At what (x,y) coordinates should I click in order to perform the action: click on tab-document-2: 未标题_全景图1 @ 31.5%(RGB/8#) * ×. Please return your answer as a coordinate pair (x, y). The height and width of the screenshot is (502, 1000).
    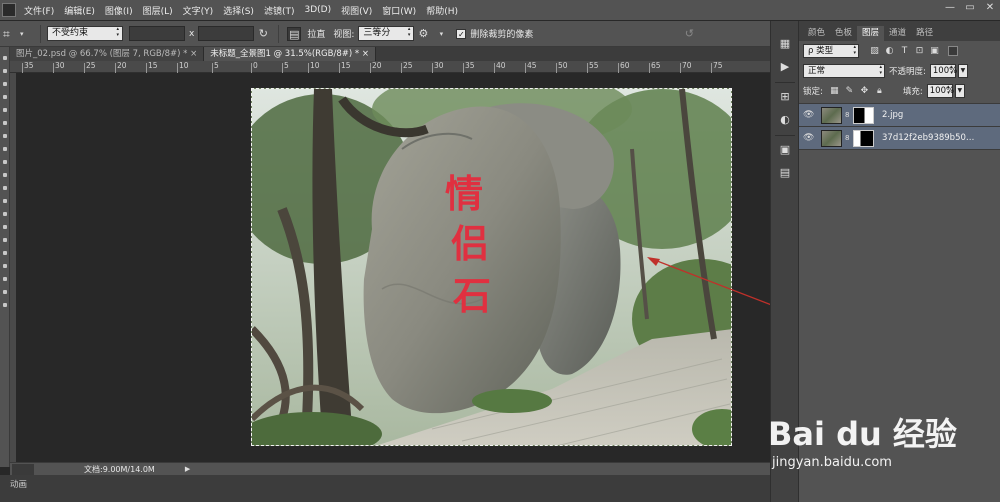
    Looking at the image, I should click on (290, 54).